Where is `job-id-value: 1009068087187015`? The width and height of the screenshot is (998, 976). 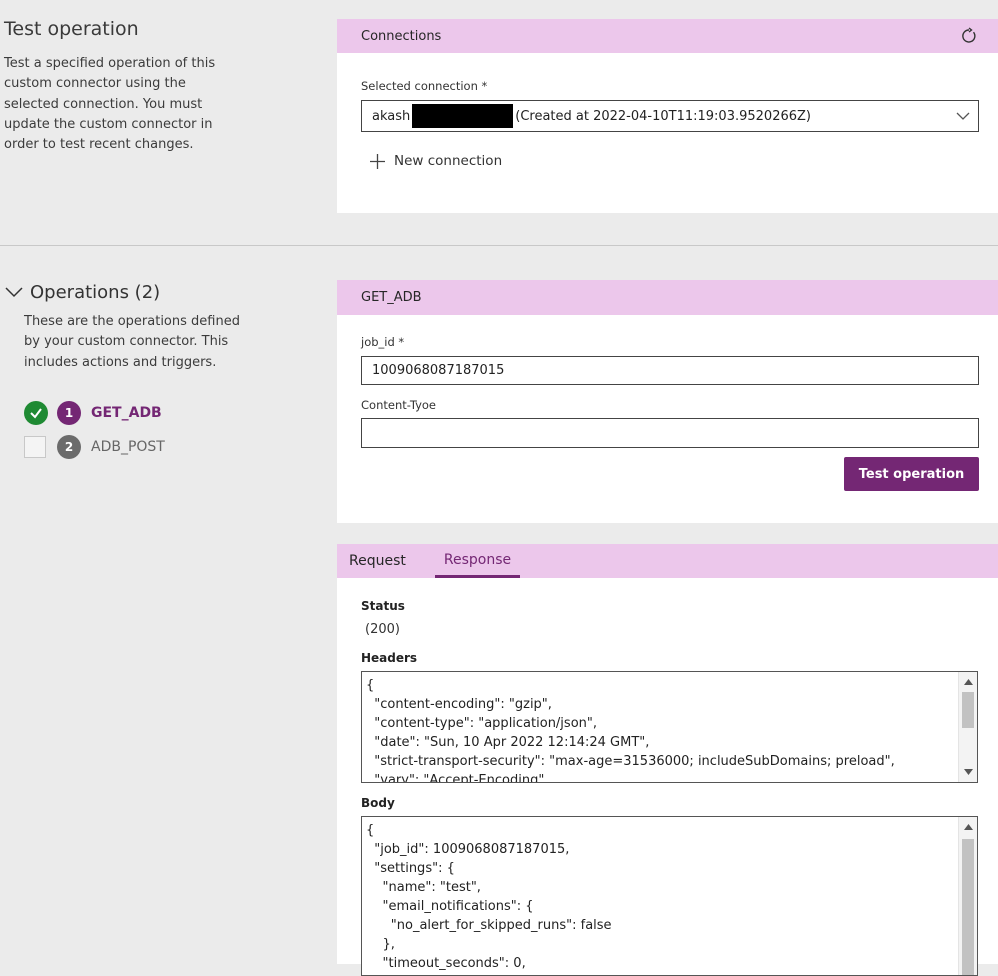
job-id-value: 1009068087187015 is located at coordinates (438, 370).